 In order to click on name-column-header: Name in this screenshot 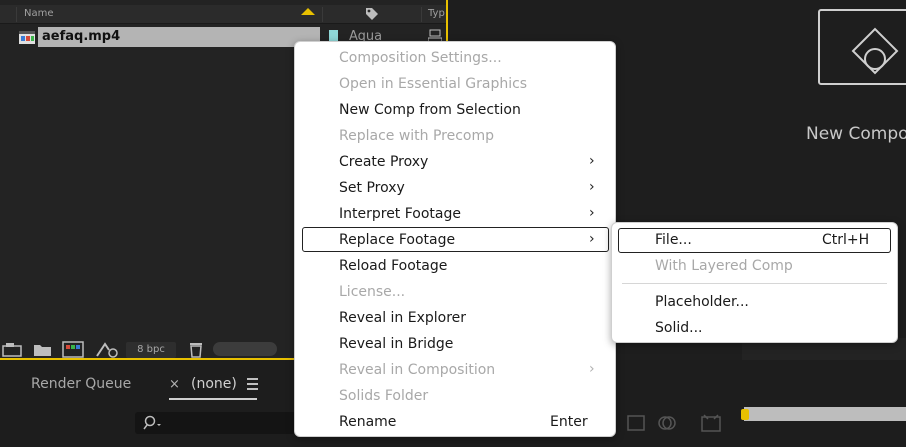, I will do `click(39, 13)`.